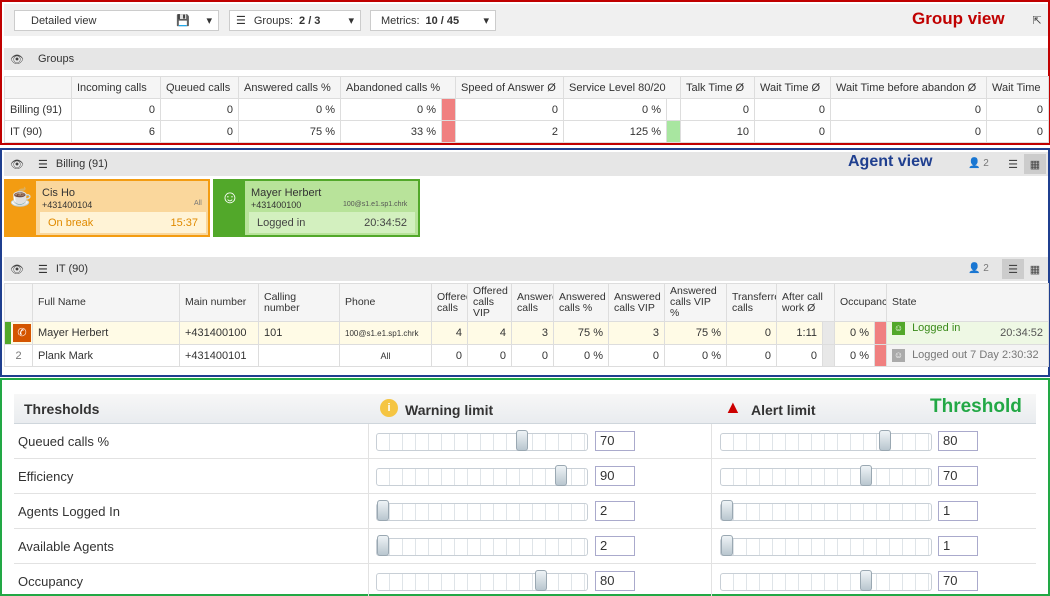  Describe the element at coordinates (398, 87) in the screenshot. I see `col-header: Abandoned calls %` at that location.